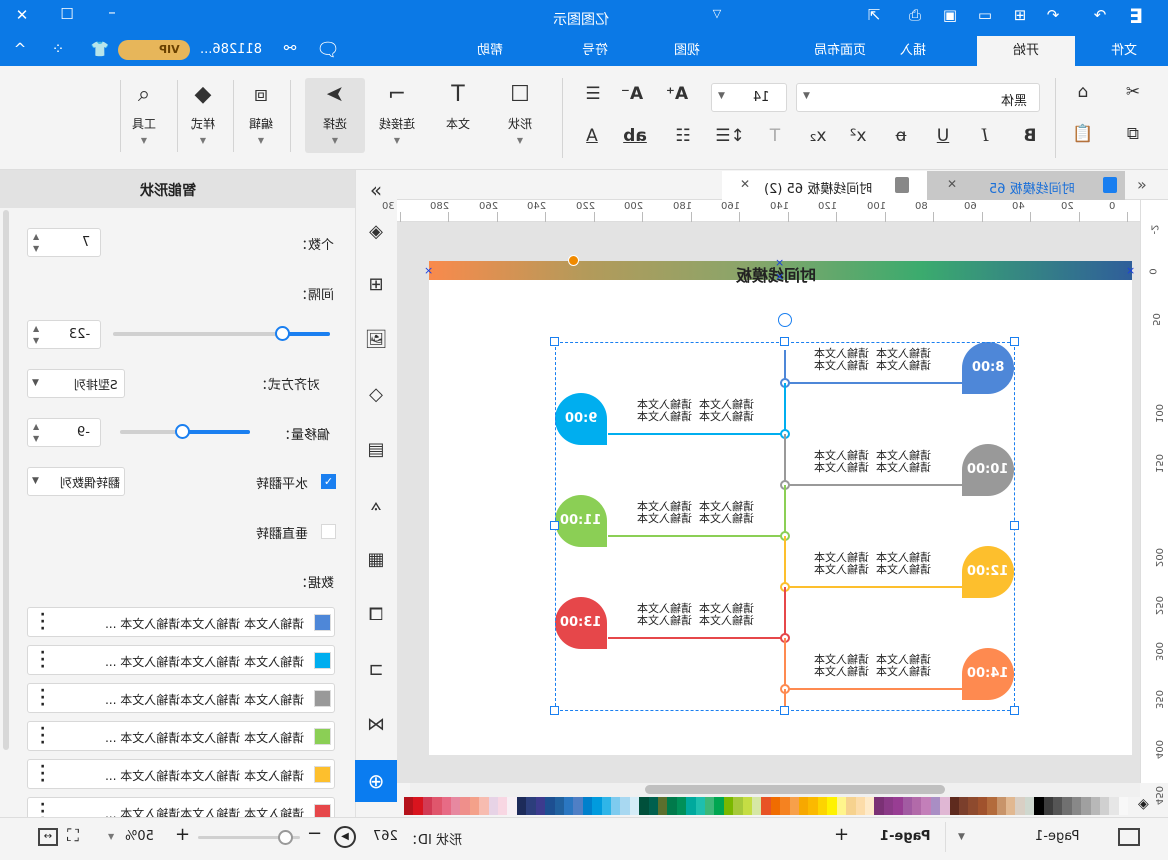 This screenshot has width=1168, height=860. I want to click on chat-icon: 🗨, so click(328, 49).